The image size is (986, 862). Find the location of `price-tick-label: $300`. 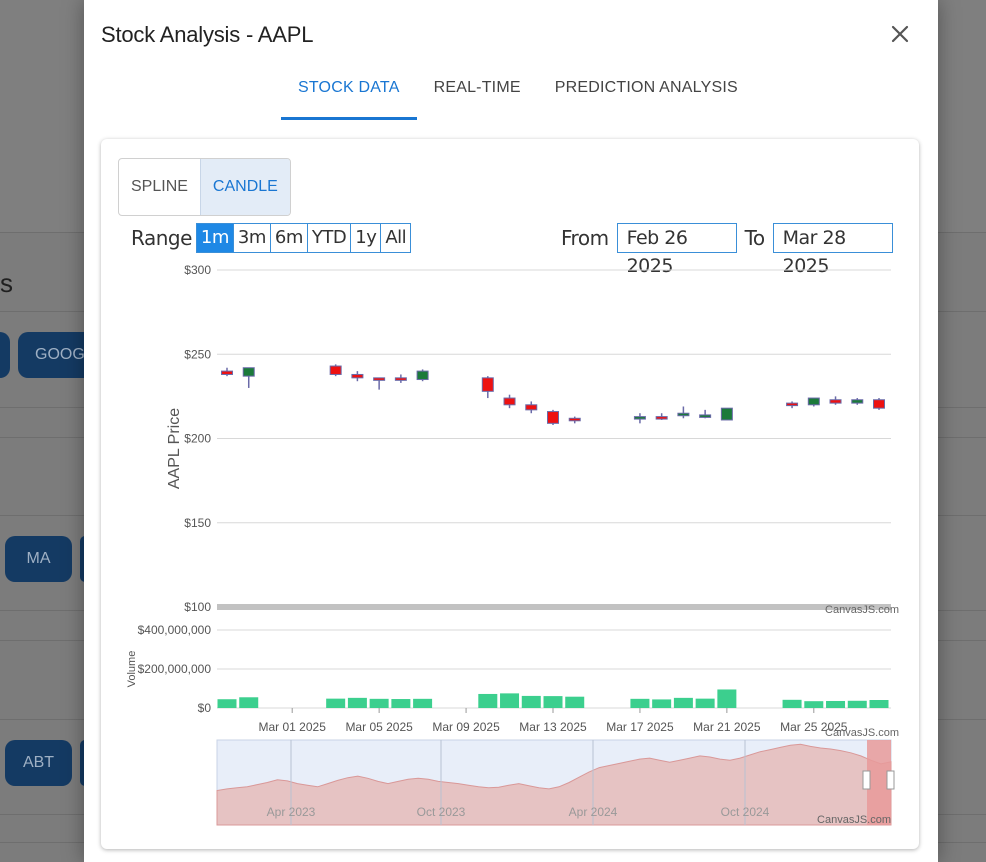

price-tick-label: $300 is located at coordinates (197, 270).